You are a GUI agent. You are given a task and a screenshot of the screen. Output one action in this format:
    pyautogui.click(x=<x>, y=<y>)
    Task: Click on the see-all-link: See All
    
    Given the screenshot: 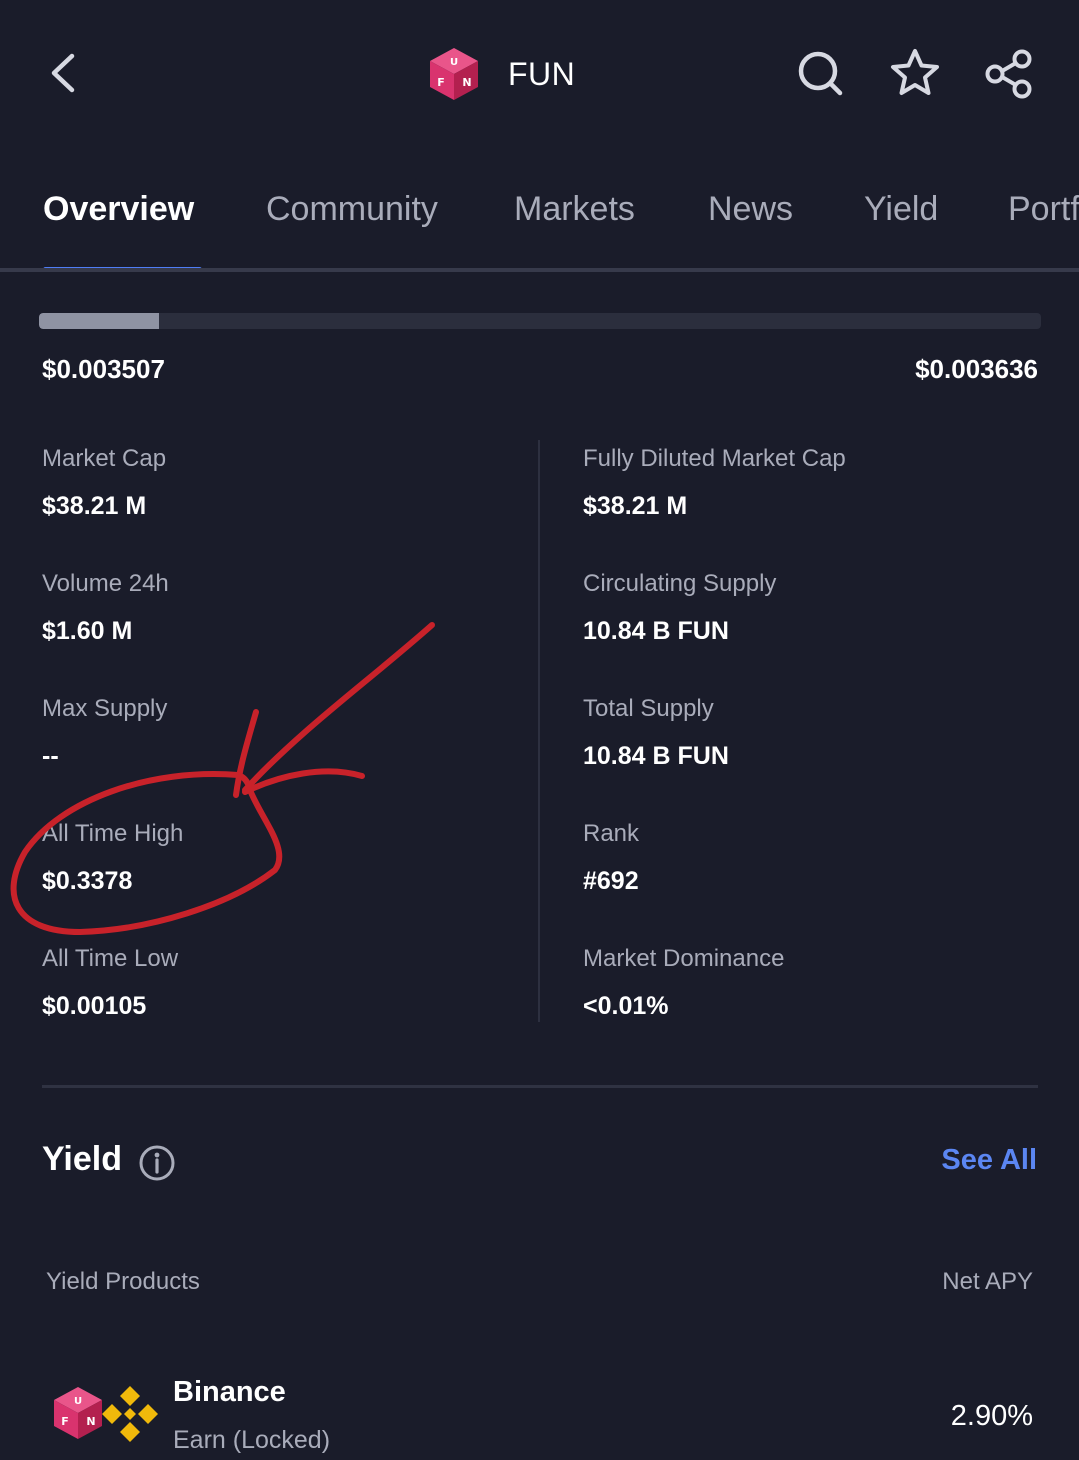 What is the action you would take?
    pyautogui.click(x=989, y=1160)
    